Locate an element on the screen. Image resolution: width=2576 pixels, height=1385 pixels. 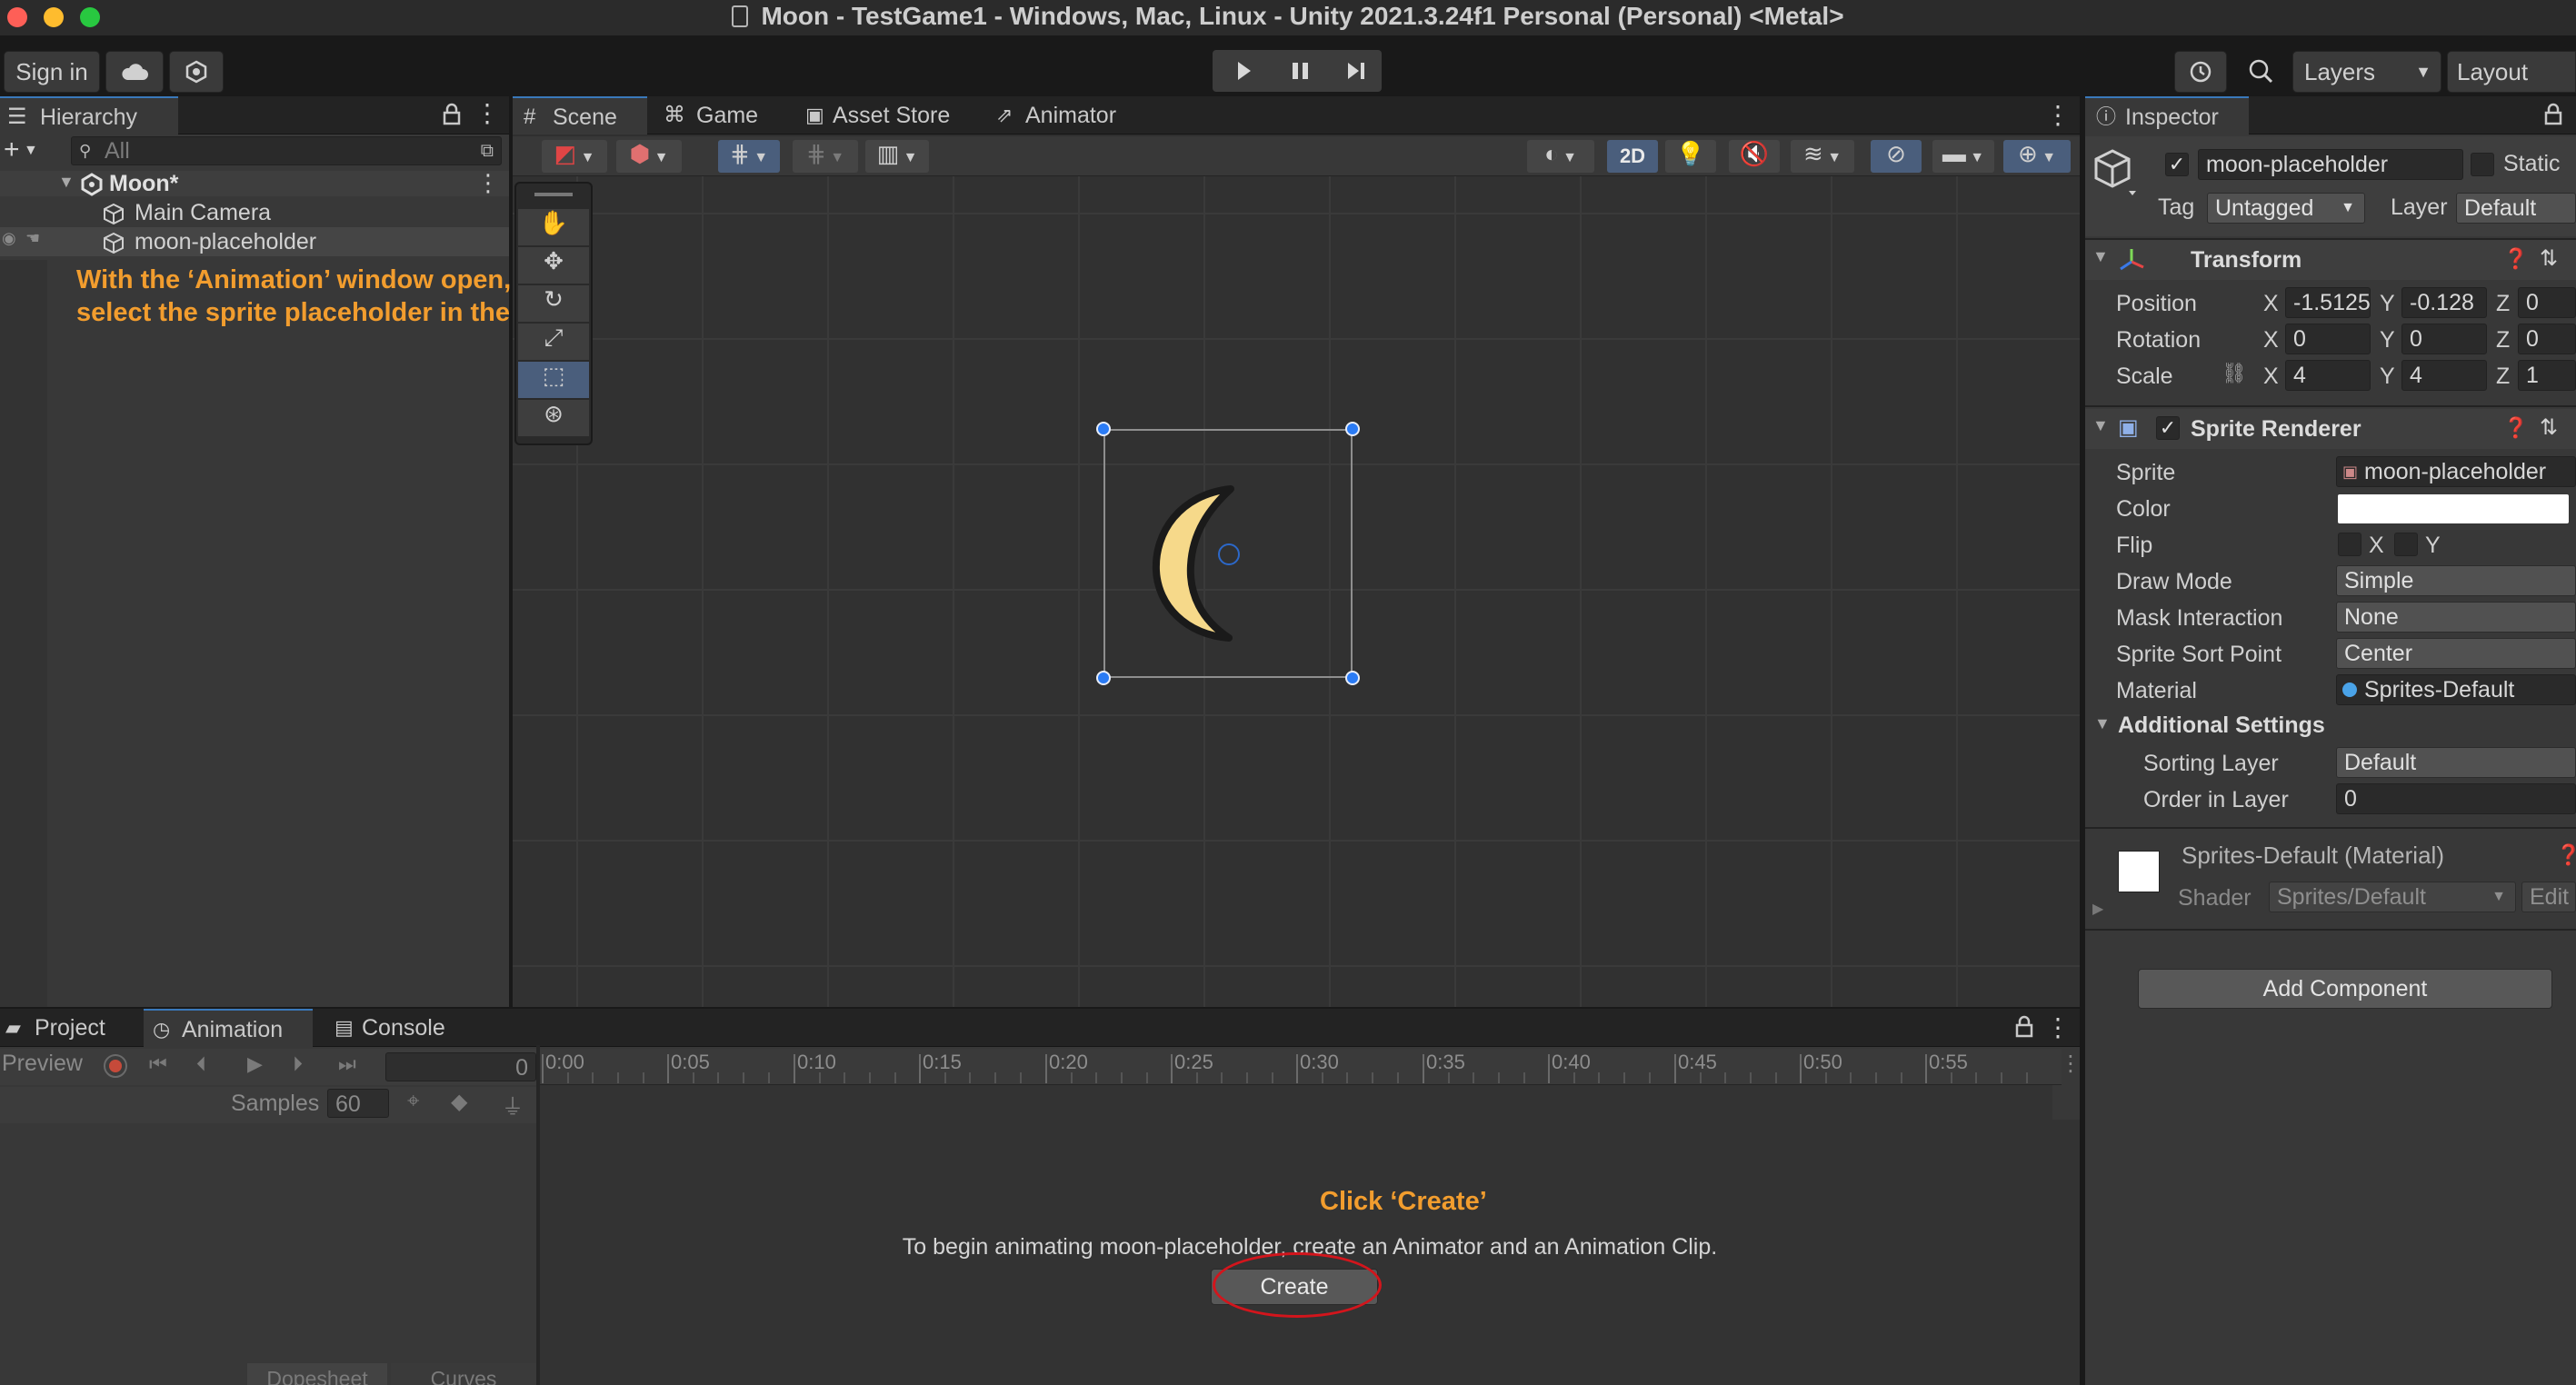
moon-sprite is located at coordinates (1202, 564).